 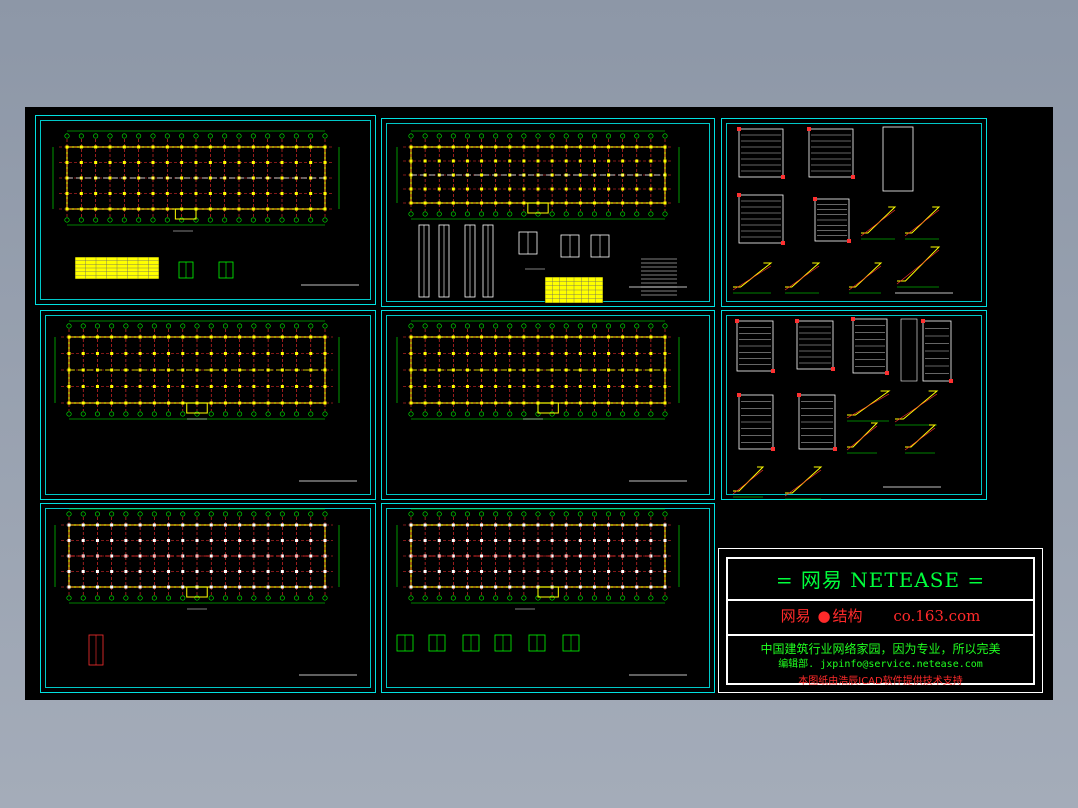 I want to click on stair-notch, so click(x=548, y=408).